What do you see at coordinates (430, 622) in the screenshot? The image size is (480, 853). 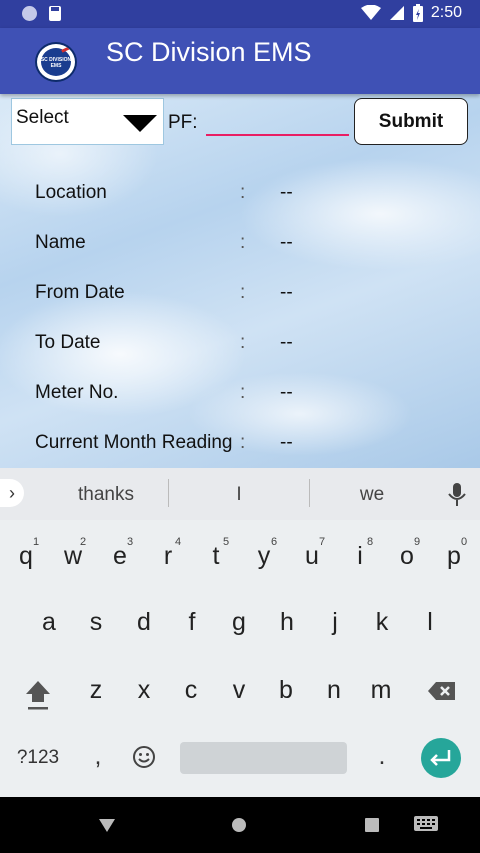 I see `key-l: l` at bounding box center [430, 622].